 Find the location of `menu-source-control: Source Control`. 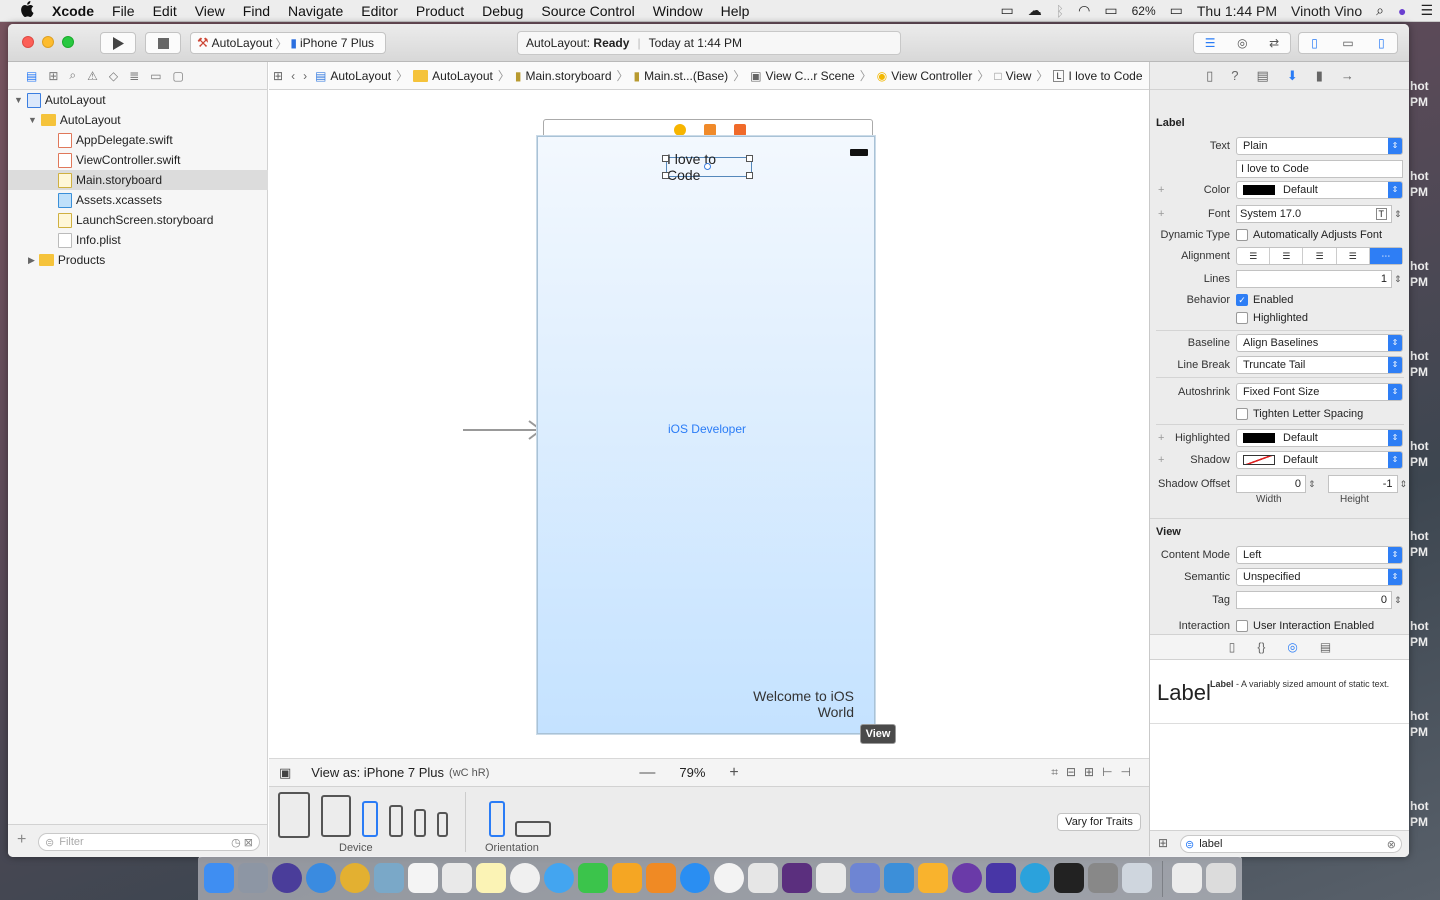

menu-source-control: Source Control is located at coordinates (587, 11).